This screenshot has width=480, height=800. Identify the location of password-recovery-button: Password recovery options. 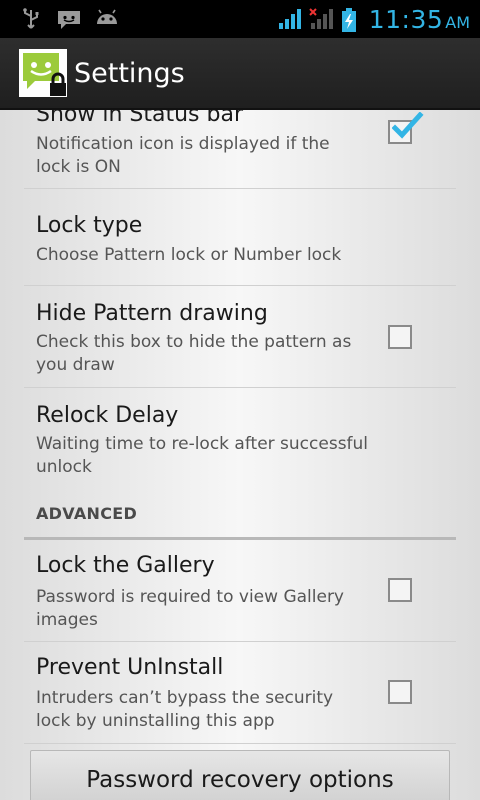
(240, 775).